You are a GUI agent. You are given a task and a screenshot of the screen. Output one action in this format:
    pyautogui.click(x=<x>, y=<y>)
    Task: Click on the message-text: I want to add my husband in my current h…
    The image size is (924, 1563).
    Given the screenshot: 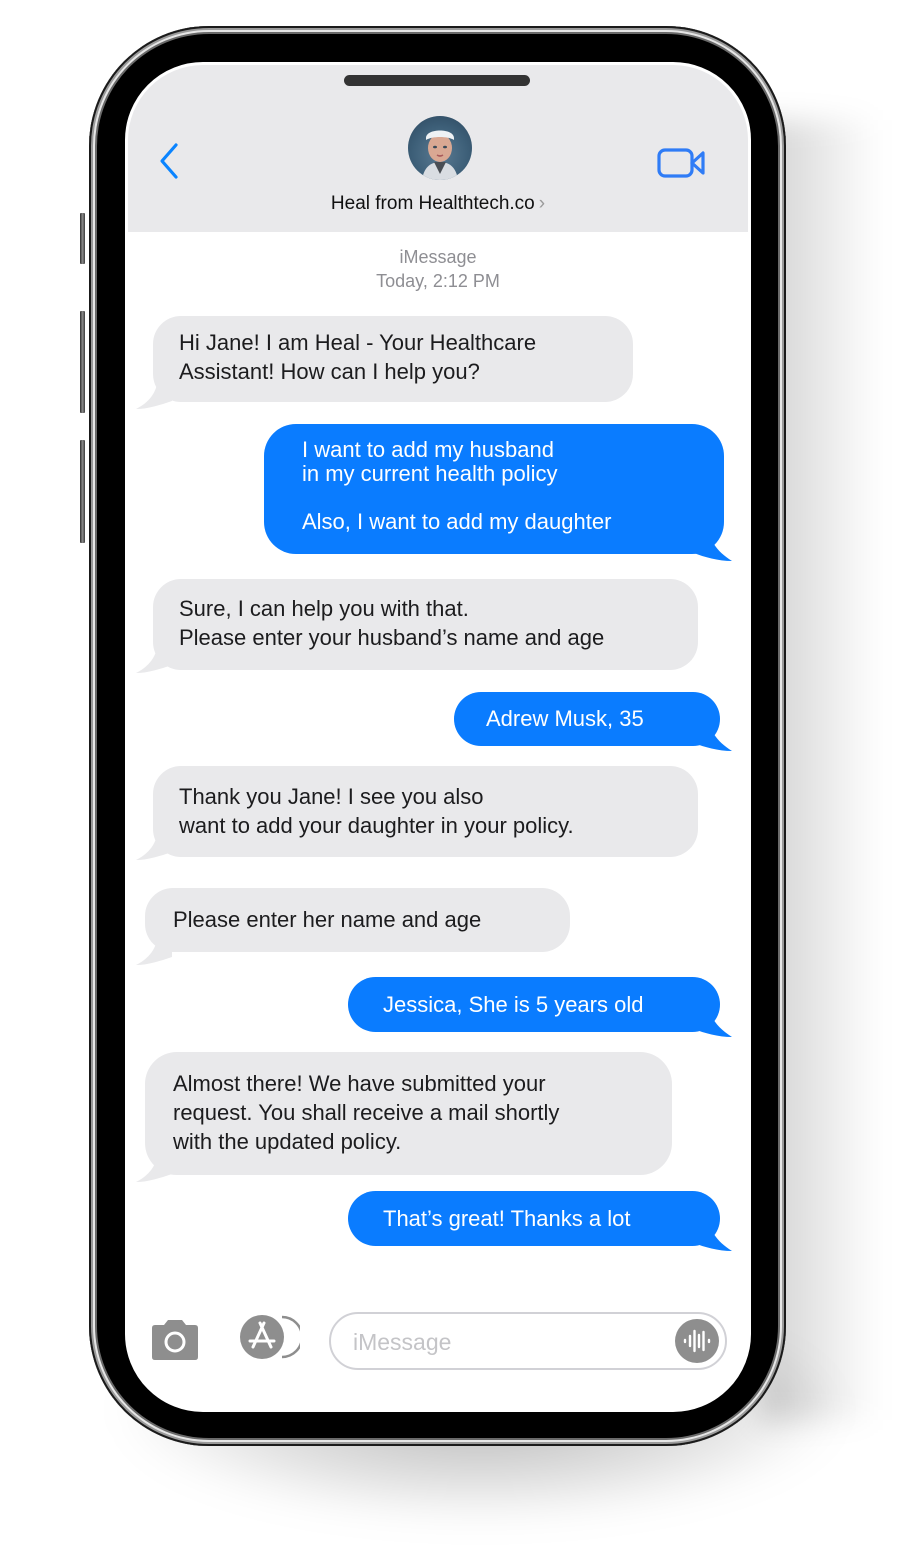 What is the action you would take?
    pyautogui.click(x=457, y=485)
    